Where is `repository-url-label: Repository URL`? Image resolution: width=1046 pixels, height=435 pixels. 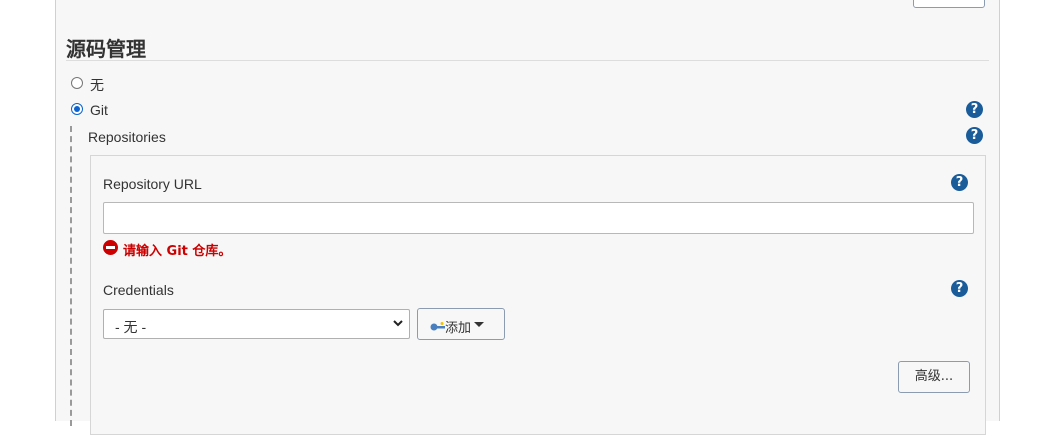 repository-url-label: Repository URL is located at coordinates (152, 184).